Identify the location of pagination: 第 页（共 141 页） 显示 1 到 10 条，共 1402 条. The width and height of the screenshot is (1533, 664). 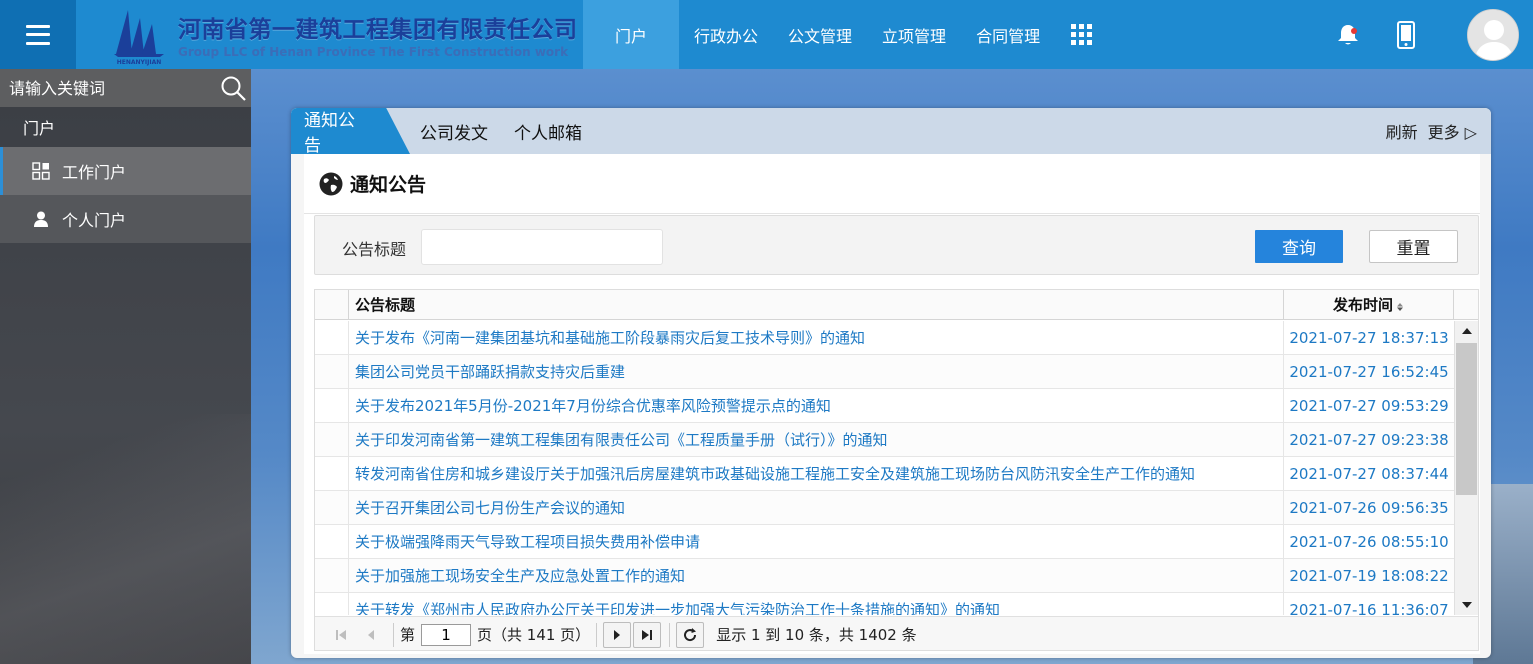
(896, 633).